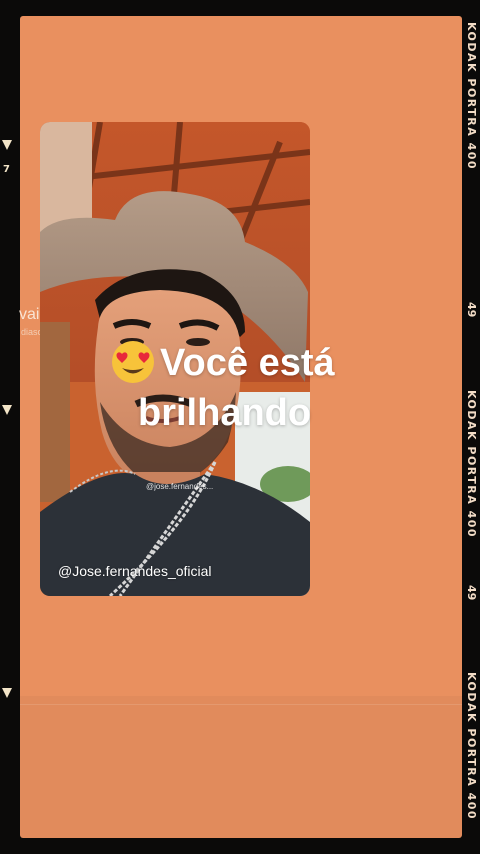  What do you see at coordinates (29, 314) in the screenshot?
I see `ghost-text: vai` at bounding box center [29, 314].